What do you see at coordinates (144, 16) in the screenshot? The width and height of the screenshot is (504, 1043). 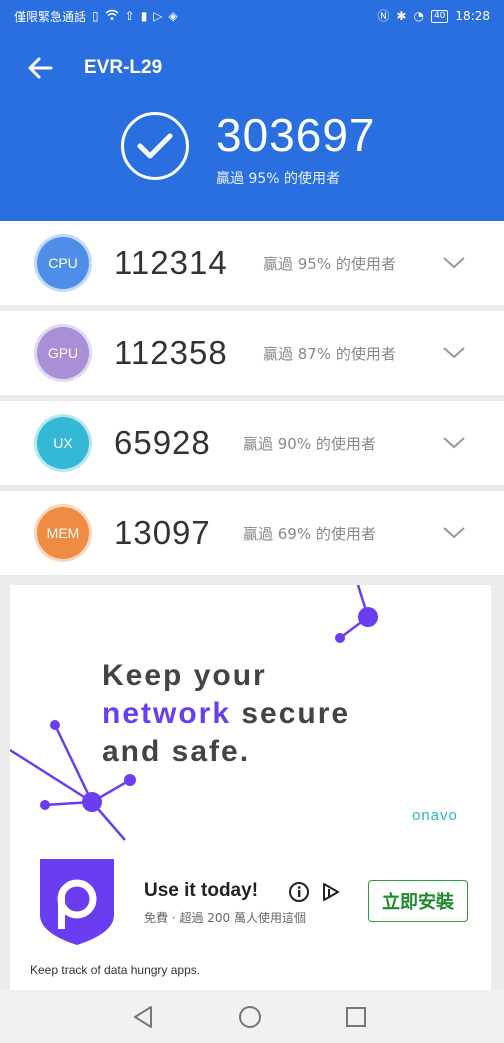 I see `battery-saver-icon: ▮` at bounding box center [144, 16].